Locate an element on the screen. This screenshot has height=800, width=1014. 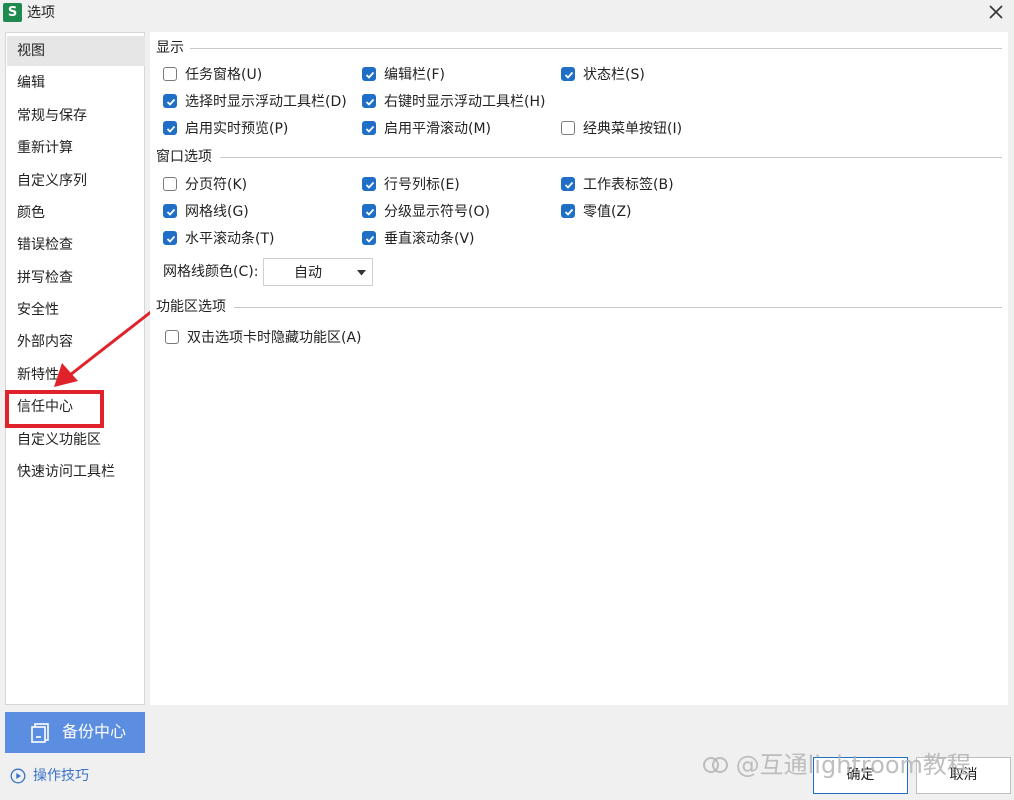
tips-label: 操作技巧 is located at coordinates (61, 776).